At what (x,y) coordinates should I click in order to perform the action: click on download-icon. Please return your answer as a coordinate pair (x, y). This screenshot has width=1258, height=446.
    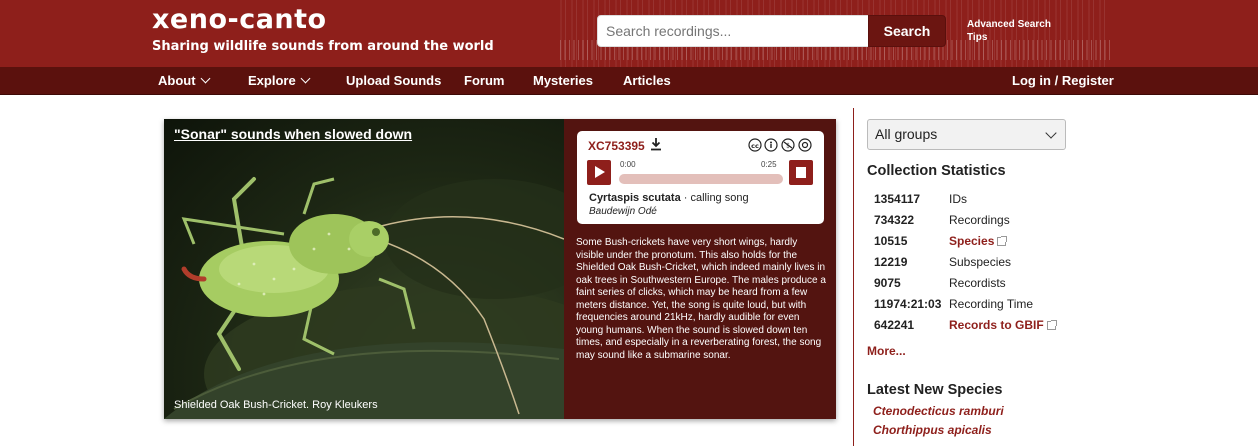
    Looking at the image, I should click on (656, 144).